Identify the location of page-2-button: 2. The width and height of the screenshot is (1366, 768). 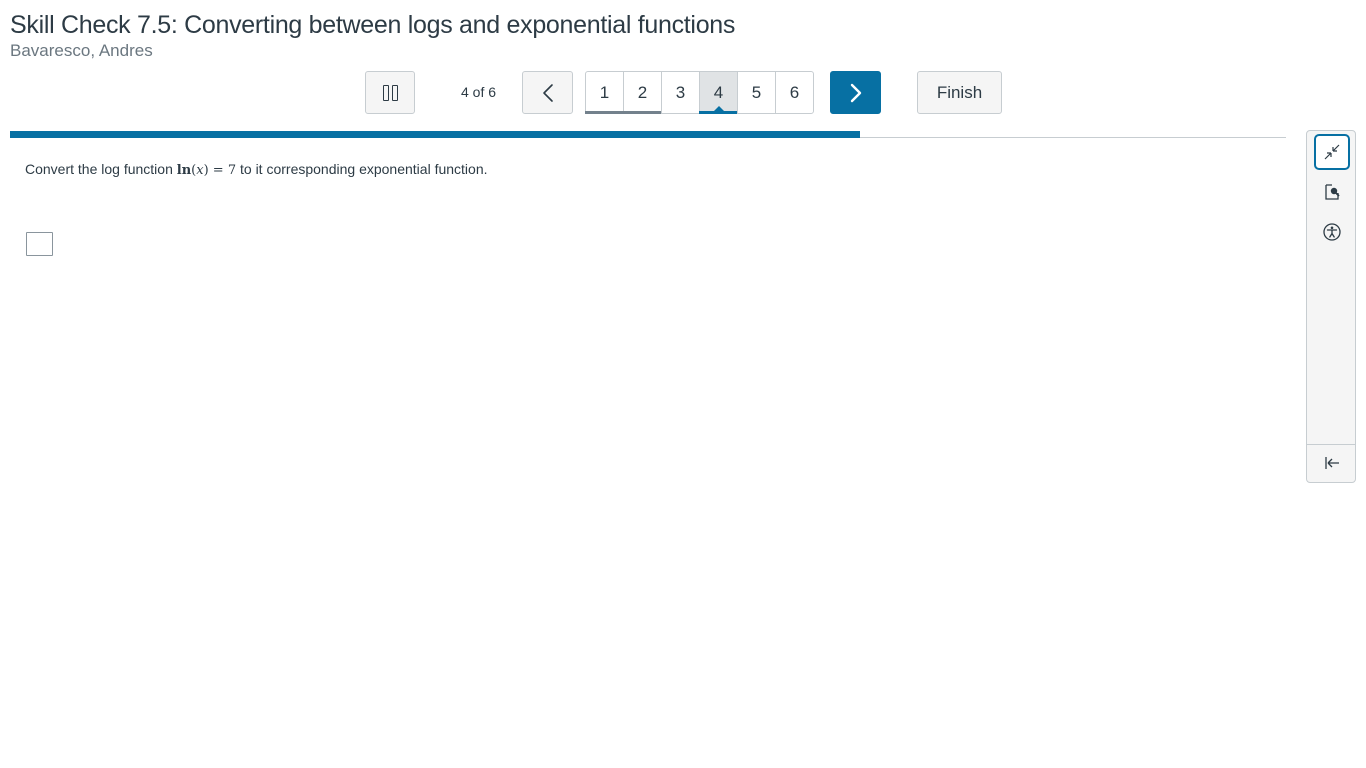
(642, 92).